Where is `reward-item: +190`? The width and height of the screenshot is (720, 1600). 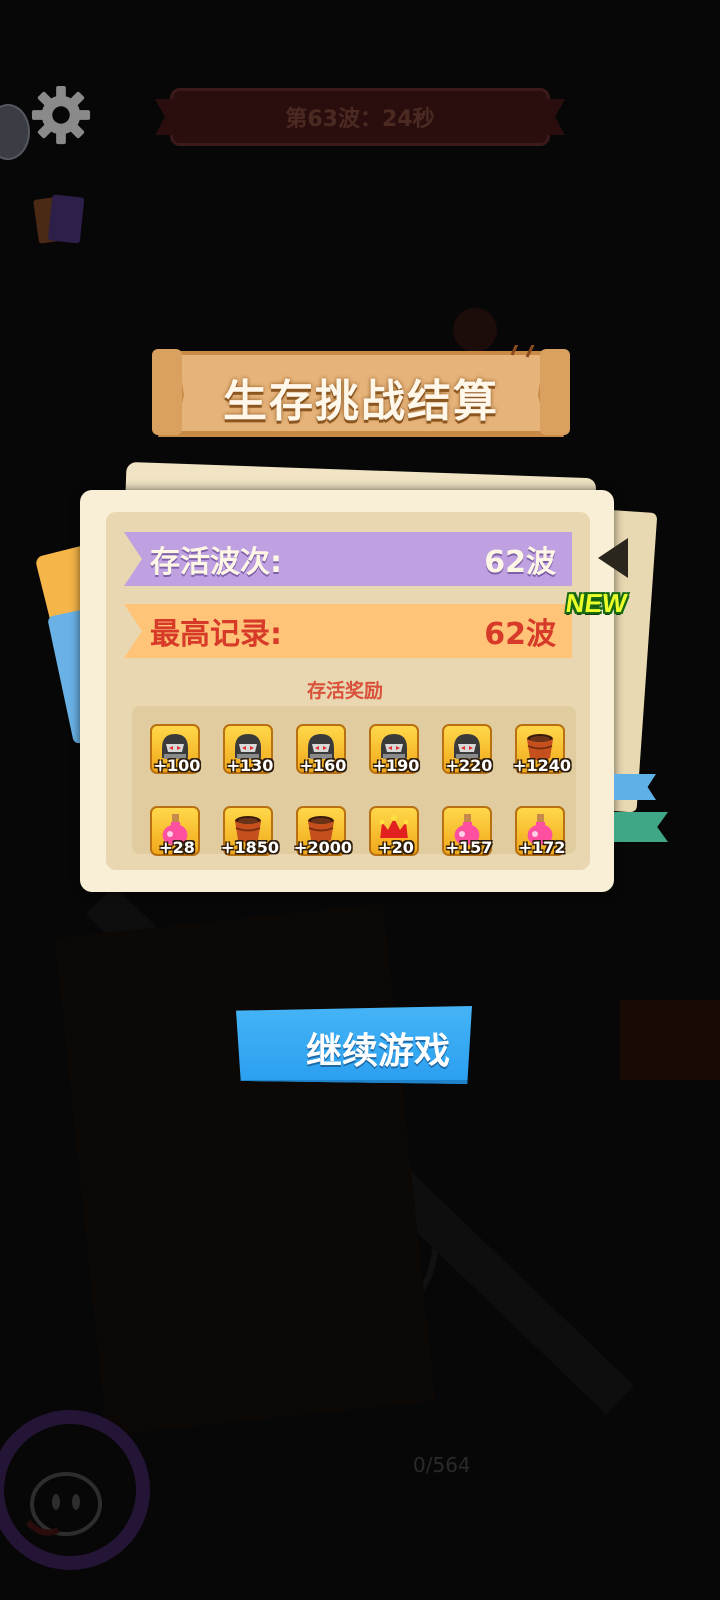 reward-item: +190 is located at coordinates (394, 749).